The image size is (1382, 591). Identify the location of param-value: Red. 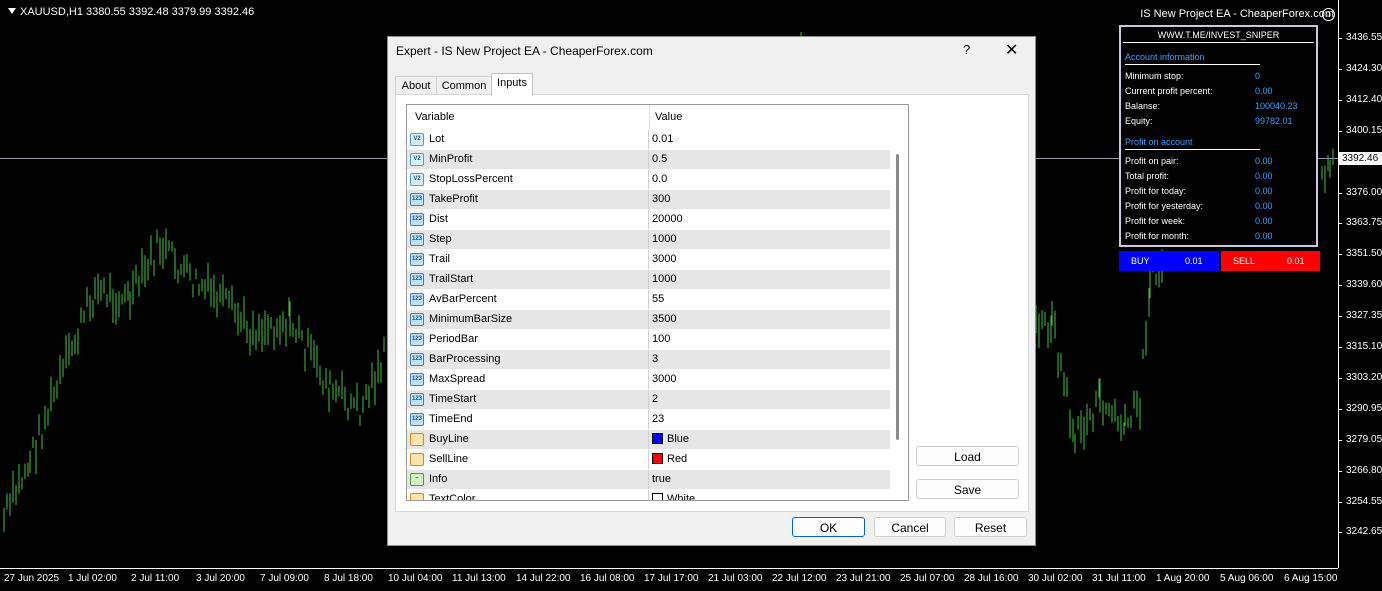
(669, 459).